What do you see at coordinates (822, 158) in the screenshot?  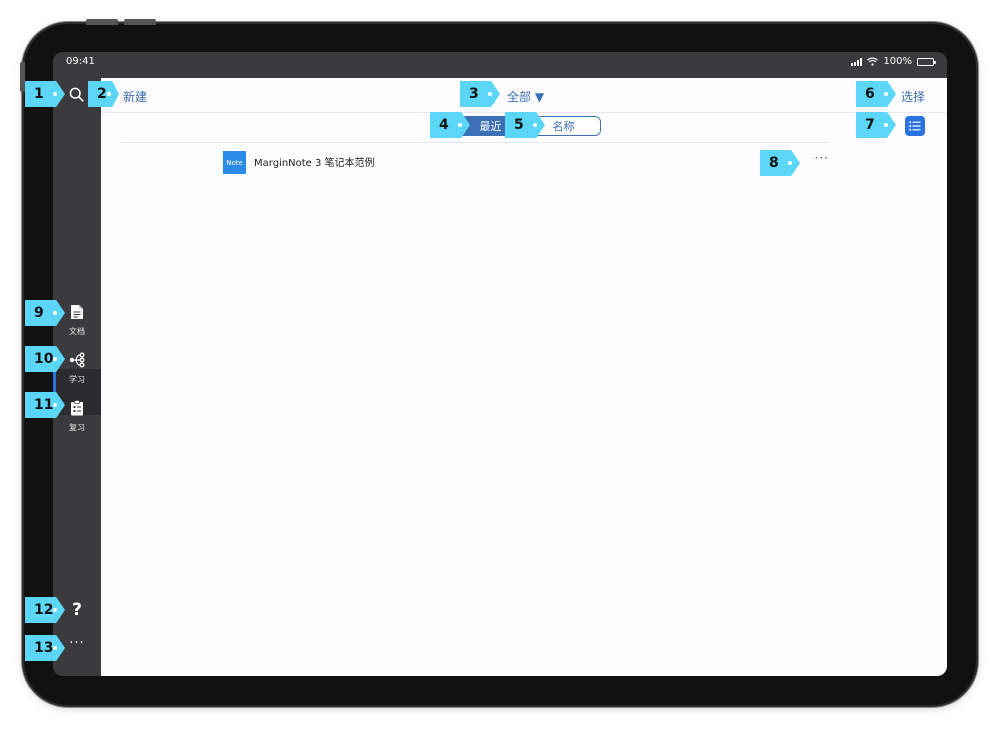 I see `notebook-more-button: ···` at bounding box center [822, 158].